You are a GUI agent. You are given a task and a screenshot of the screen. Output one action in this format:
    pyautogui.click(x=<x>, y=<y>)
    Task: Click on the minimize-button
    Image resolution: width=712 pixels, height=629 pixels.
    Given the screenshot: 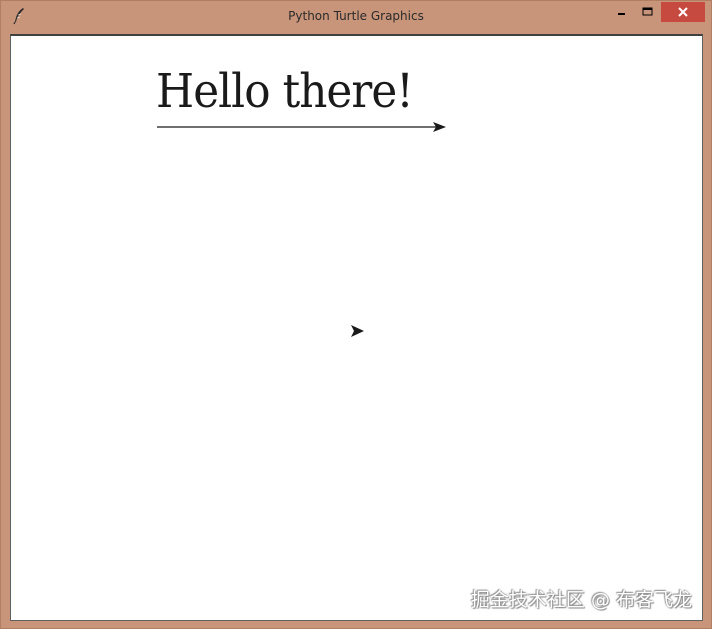 What is the action you would take?
    pyautogui.click(x=622, y=12)
    